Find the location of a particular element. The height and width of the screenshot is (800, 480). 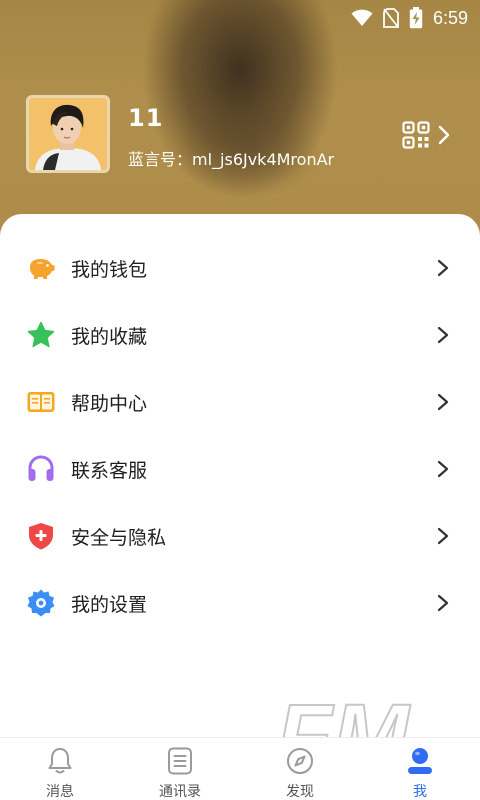

menu-item-security-privacy: 安全与隐私 is located at coordinates (240, 536).